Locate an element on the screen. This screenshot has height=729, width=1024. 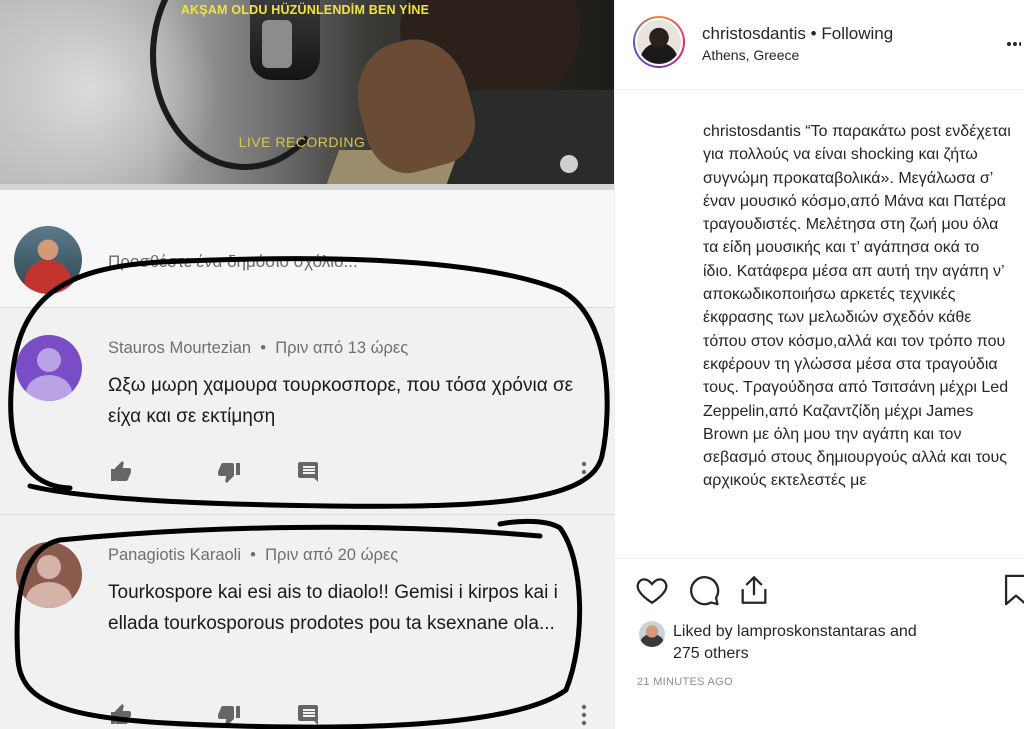
liked-by-prefix: Liked by is located at coordinates (703, 631).